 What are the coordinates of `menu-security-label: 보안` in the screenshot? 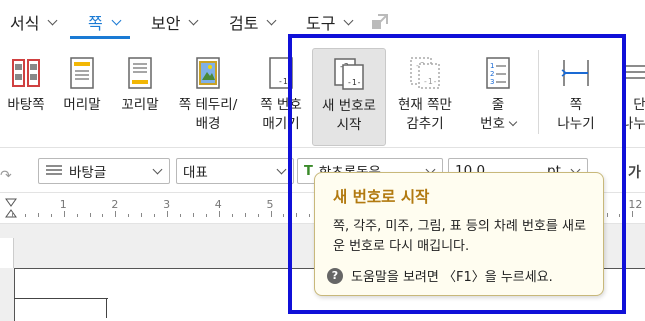 It's located at (166, 23).